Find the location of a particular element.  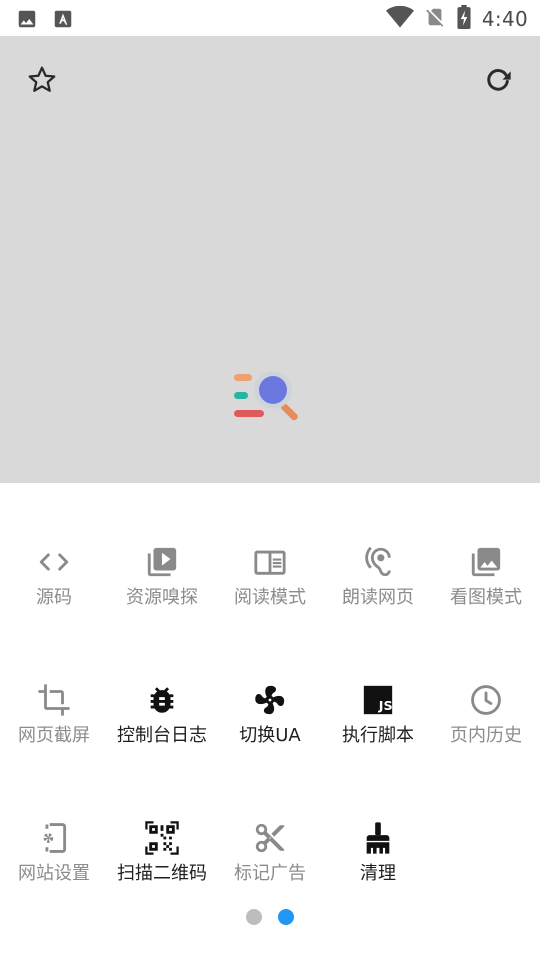

menu-item-reader-mode: 阅读模式 is located at coordinates (270, 580).